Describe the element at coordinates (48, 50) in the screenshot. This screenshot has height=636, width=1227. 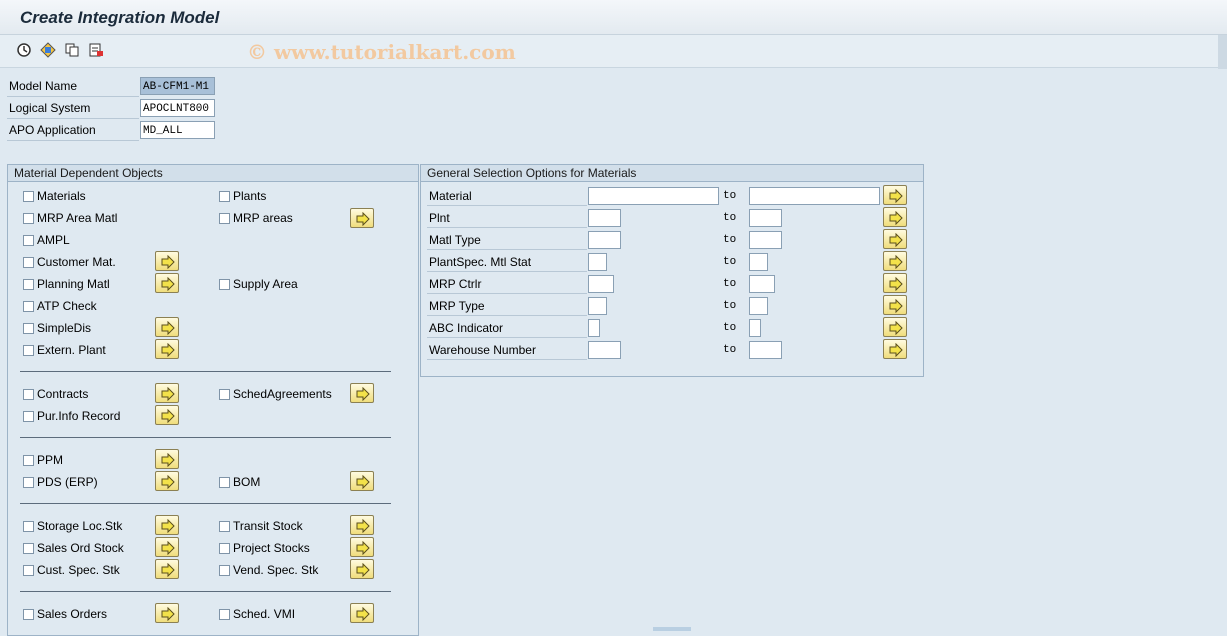
I see `variant-icon` at that location.